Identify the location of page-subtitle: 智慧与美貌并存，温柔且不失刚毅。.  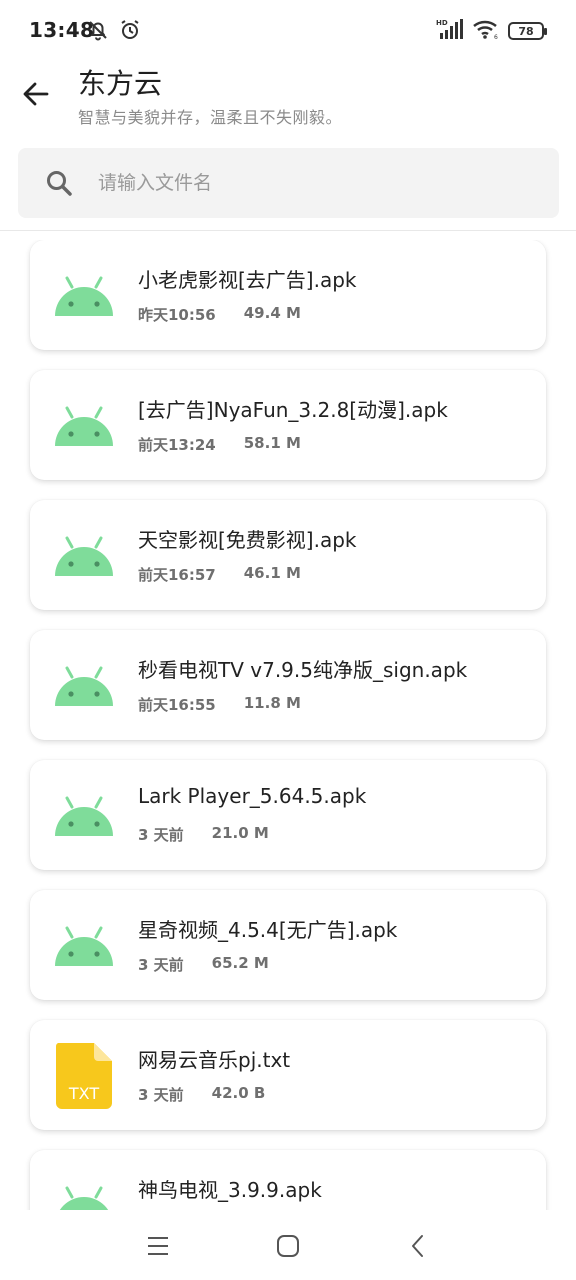
(210, 117).